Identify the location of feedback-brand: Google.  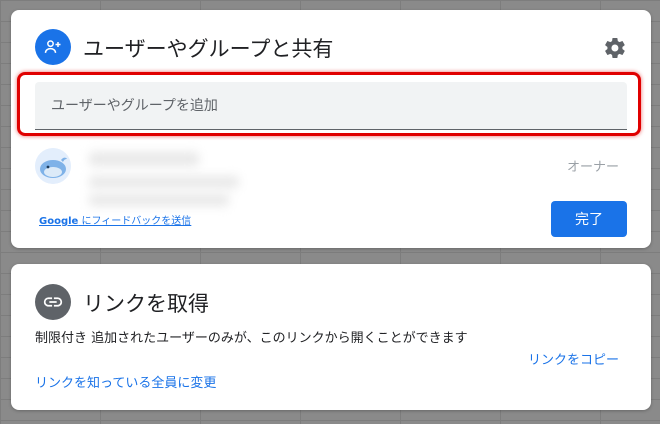
(59, 221).